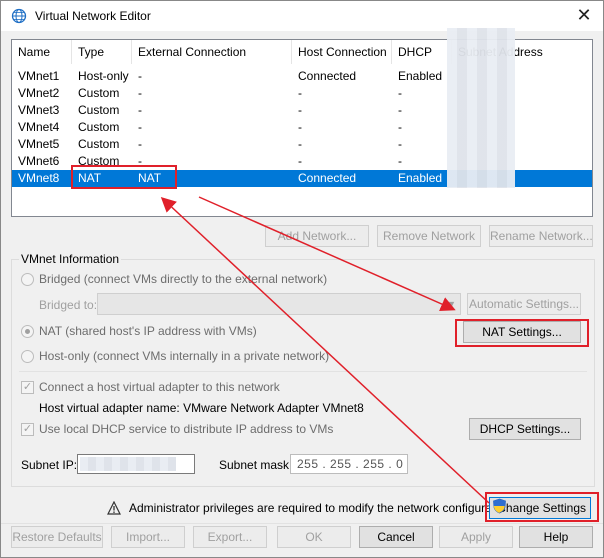 This screenshot has width=604, height=558. What do you see at coordinates (103, 76) in the screenshot?
I see `table-cell-type: Host-only` at bounding box center [103, 76].